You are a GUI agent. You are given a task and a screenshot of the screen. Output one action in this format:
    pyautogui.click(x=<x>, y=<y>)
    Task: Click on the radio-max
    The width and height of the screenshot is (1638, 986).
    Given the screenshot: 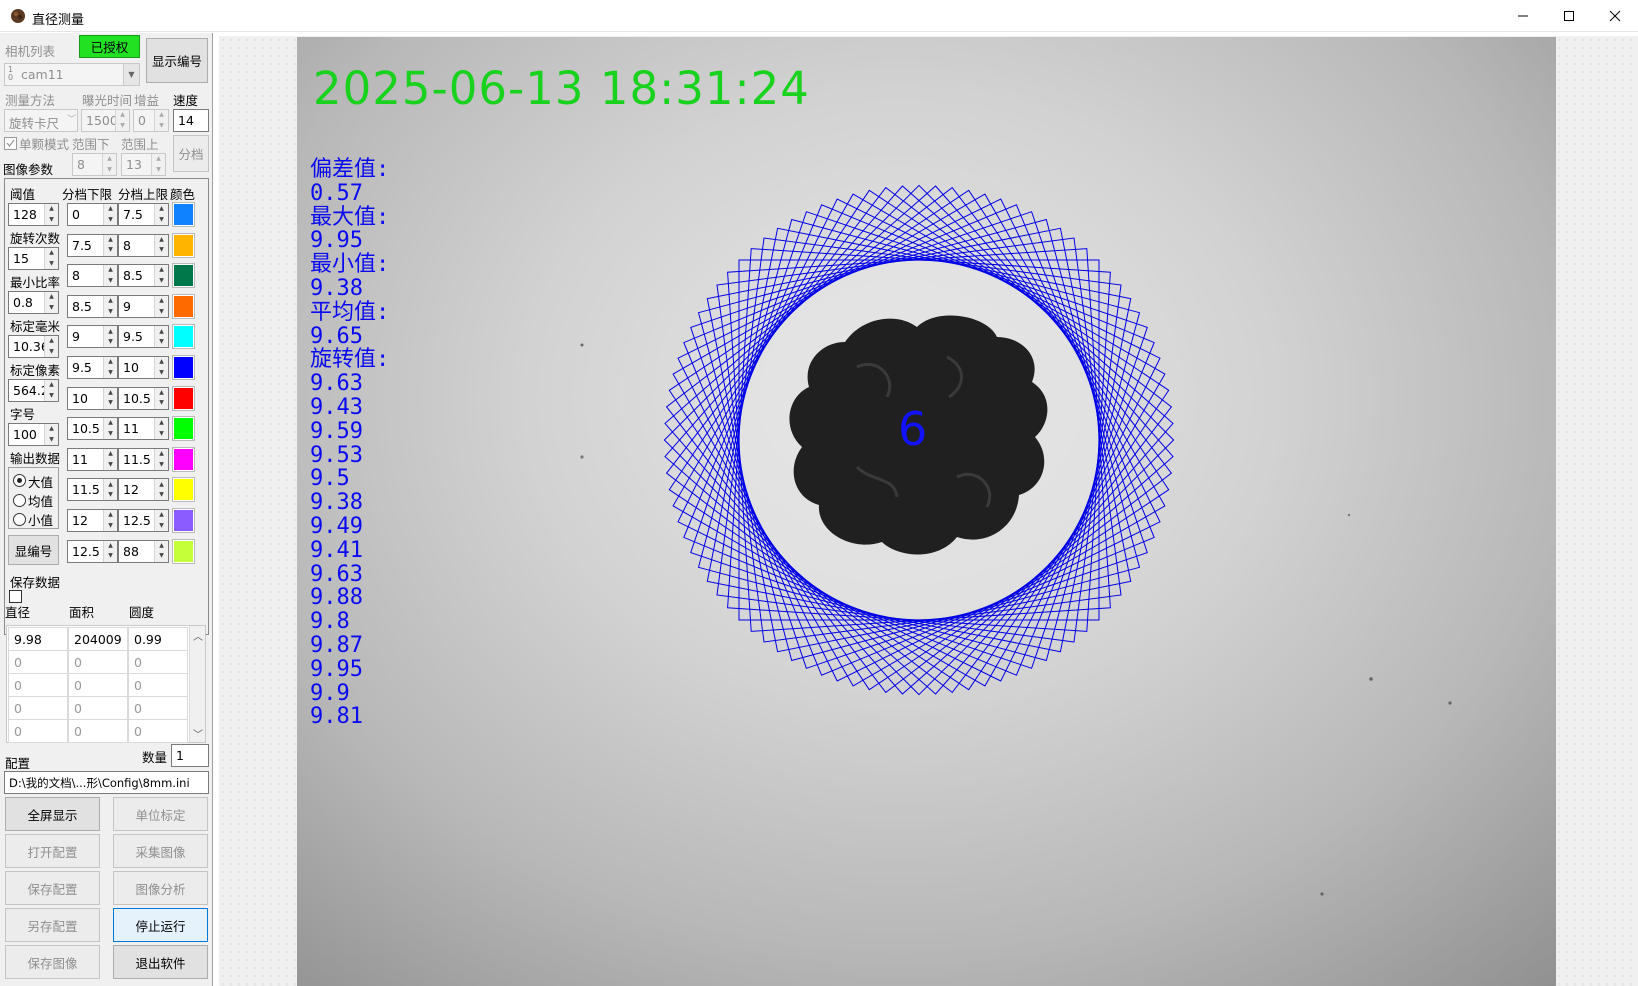 What is the action you would take?
    pyautogui.click(x=19, y=480)
    